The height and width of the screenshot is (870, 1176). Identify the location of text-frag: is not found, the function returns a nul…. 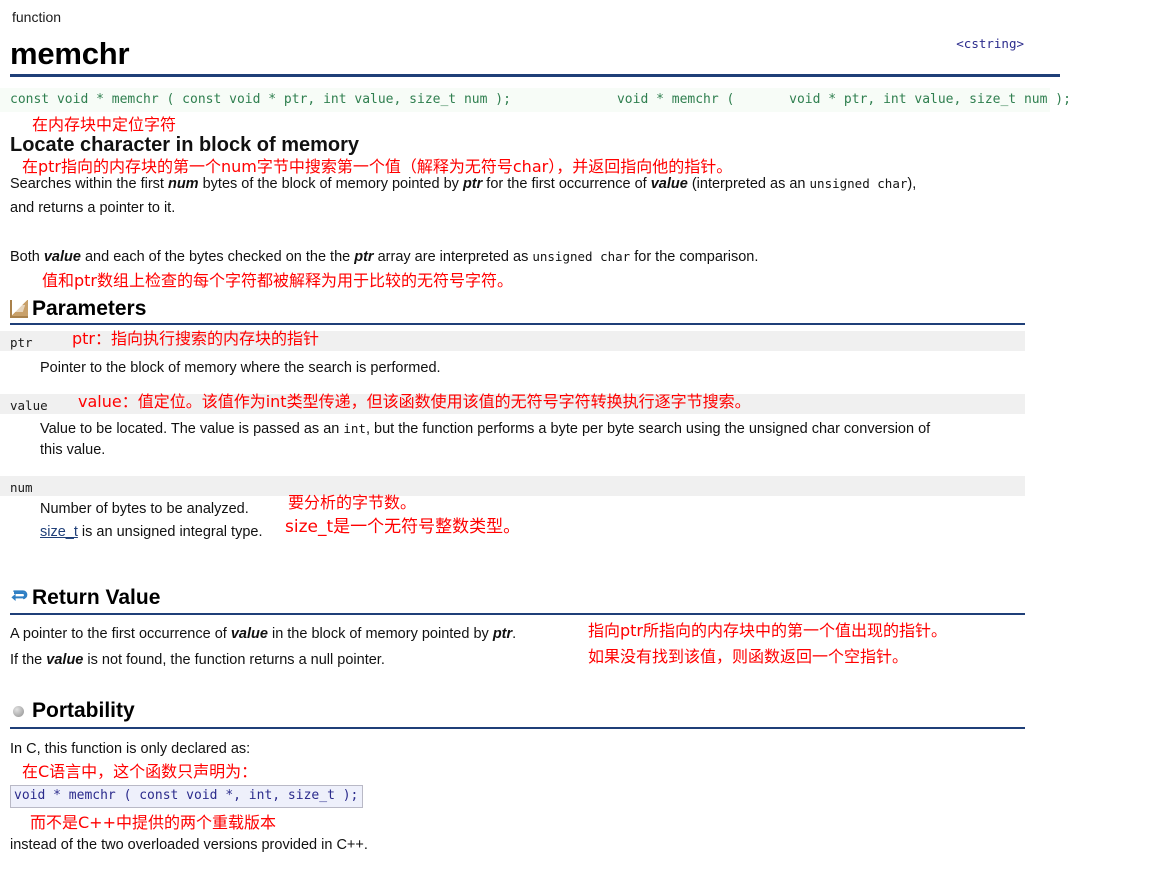
(234, 660).